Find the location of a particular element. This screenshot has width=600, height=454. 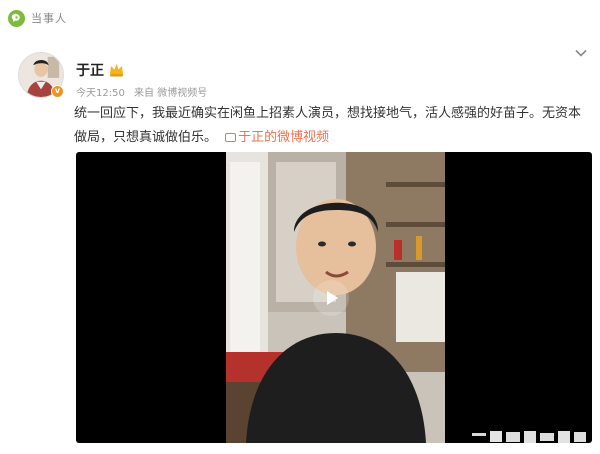

verified-icon: v is located at coordinates (57, 91).